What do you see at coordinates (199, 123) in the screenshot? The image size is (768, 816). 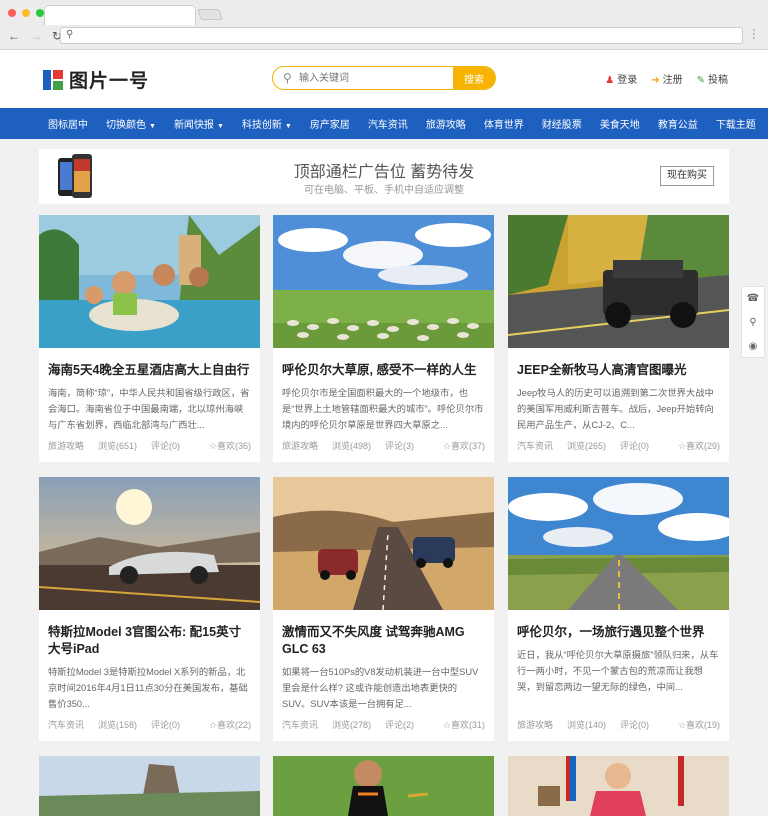 I see `nav-item: 新闻快报 ▼` at bounding box center [199, 123].